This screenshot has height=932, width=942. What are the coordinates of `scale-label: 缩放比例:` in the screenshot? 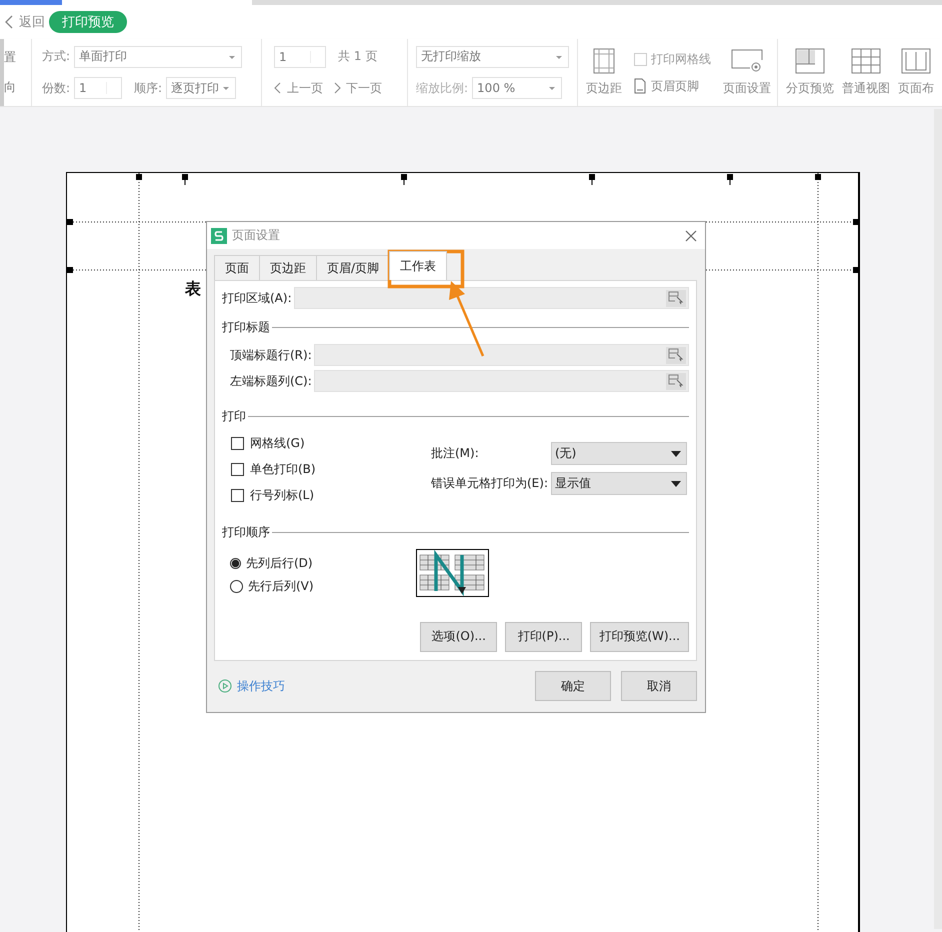 It's located at (442, 88).